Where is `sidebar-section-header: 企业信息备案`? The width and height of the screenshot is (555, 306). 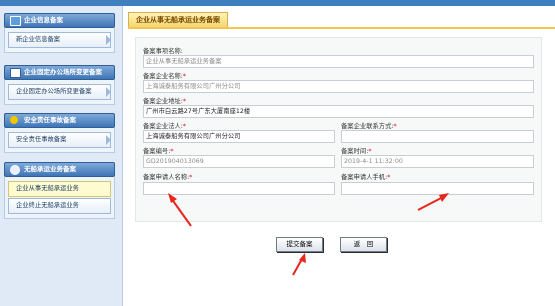 sidebar-section-header: 企业信息备案 is located at coordinates (59, 20).